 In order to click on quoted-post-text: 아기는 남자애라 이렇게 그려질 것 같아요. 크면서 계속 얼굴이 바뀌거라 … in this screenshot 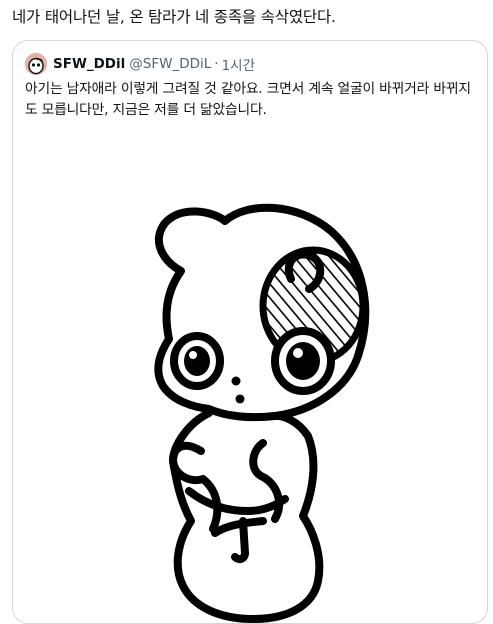, I will do `click(248, 99)`.